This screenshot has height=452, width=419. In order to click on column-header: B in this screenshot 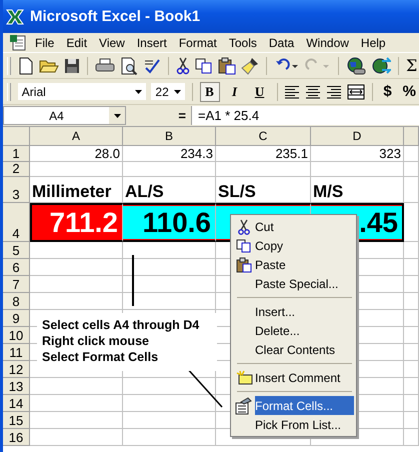, I will do `click(169, 136)`.